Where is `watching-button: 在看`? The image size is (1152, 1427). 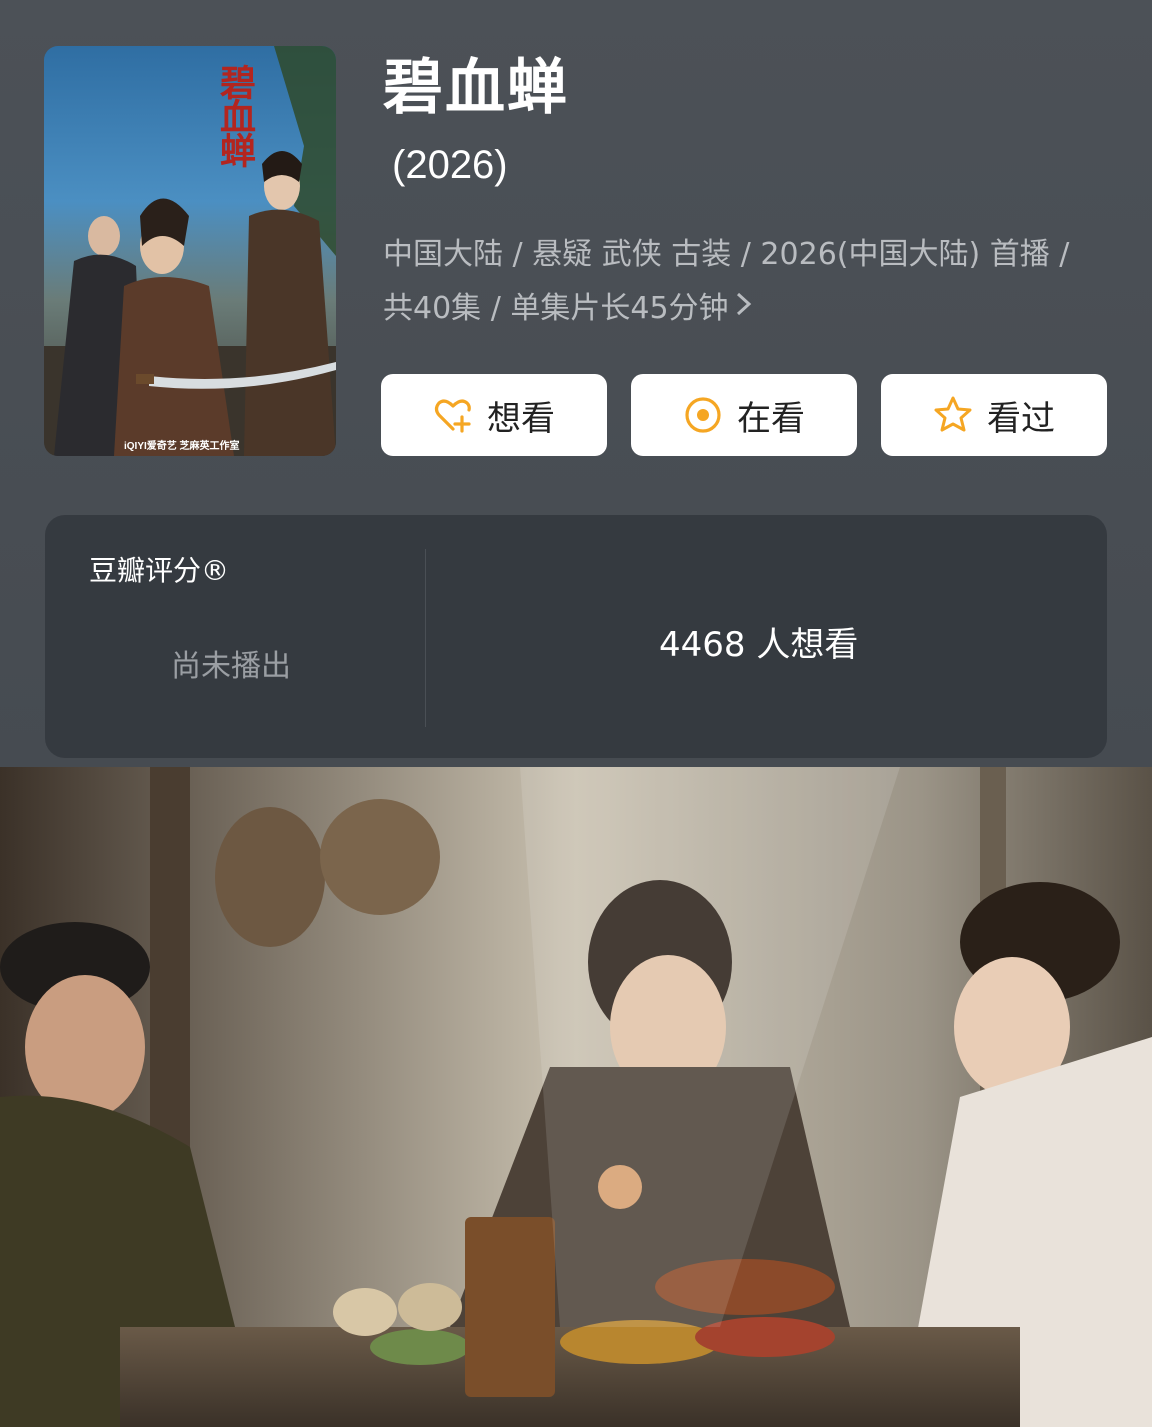 watching-button: 在看 is located at coordinates (744, 415).